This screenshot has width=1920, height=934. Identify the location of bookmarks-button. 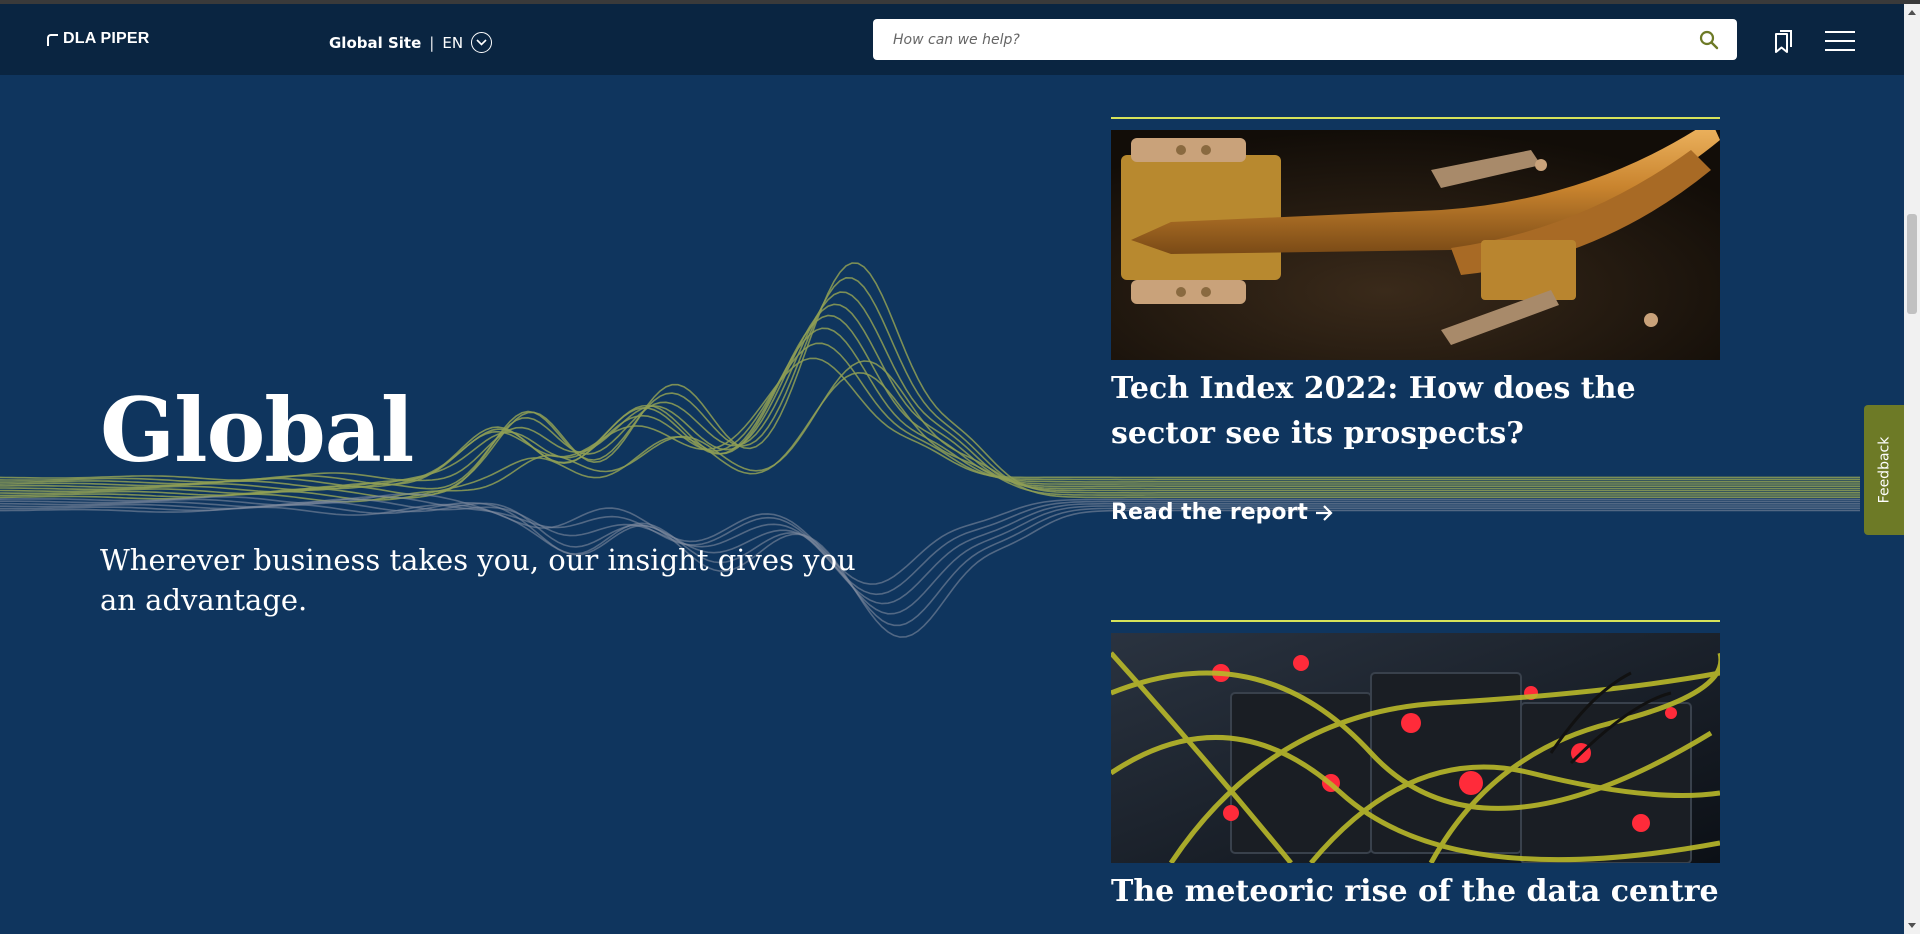
(1783, 42).